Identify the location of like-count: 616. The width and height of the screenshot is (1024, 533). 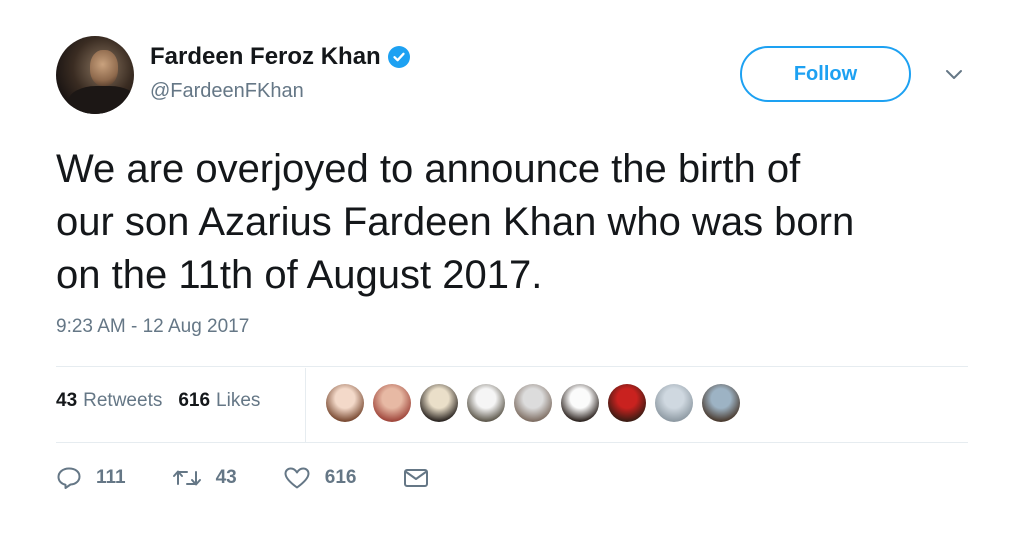
(340, 477).